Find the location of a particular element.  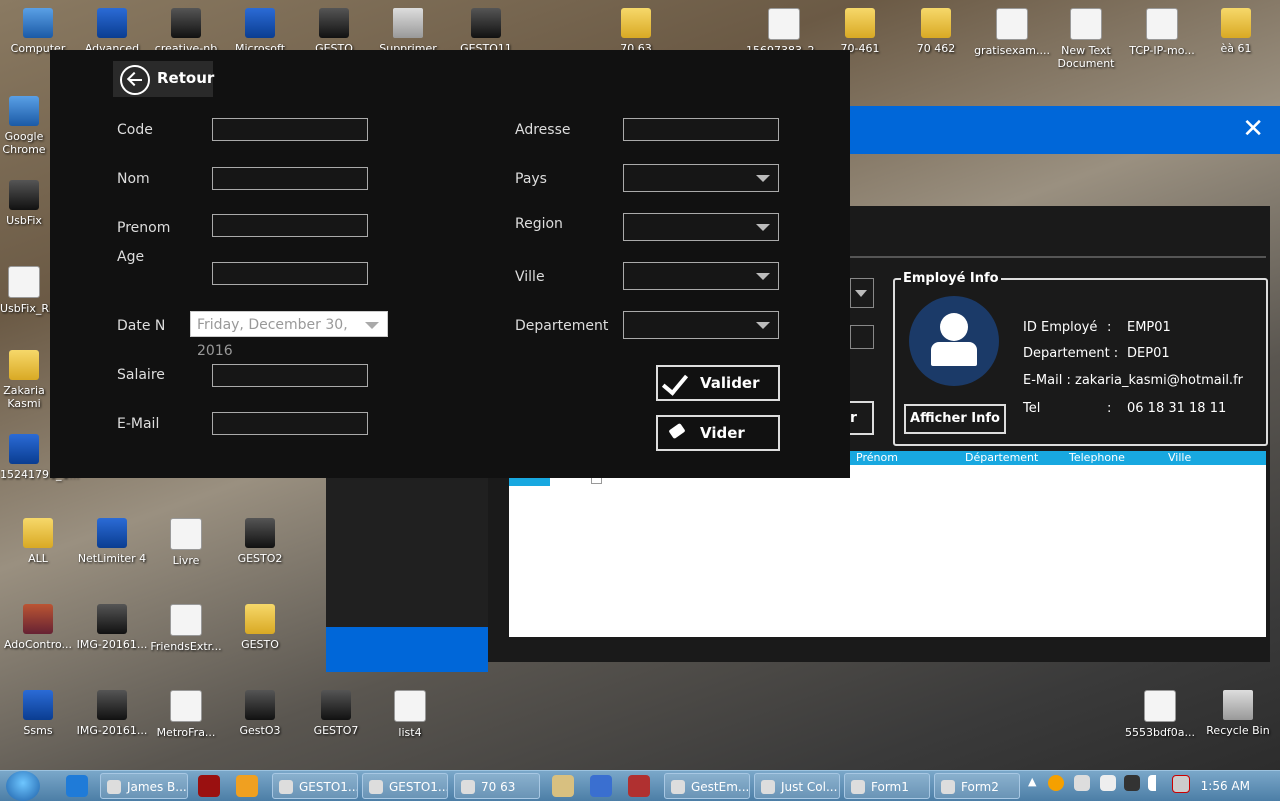

taskbar-item-70-63: 70 63 is located at coordinates (497, 786).